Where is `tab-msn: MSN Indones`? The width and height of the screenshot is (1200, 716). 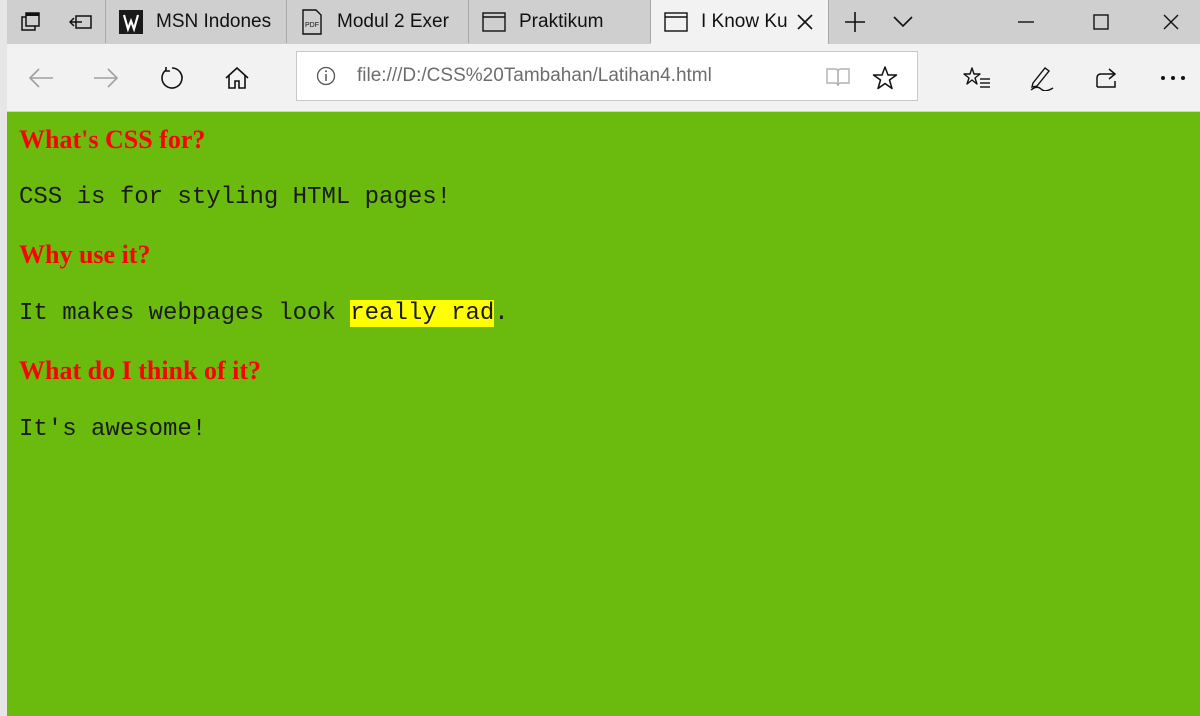
tab-msn: MSN Indones is located at coordinates (196, 21).